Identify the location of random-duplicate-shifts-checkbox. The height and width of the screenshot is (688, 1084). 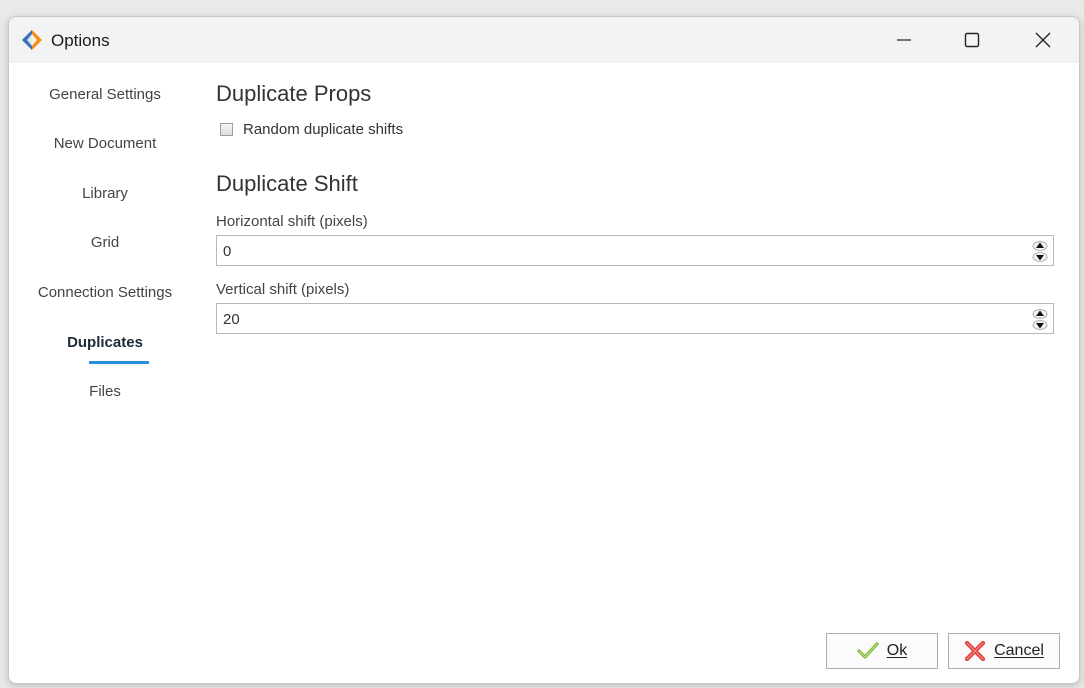
(226, 129).